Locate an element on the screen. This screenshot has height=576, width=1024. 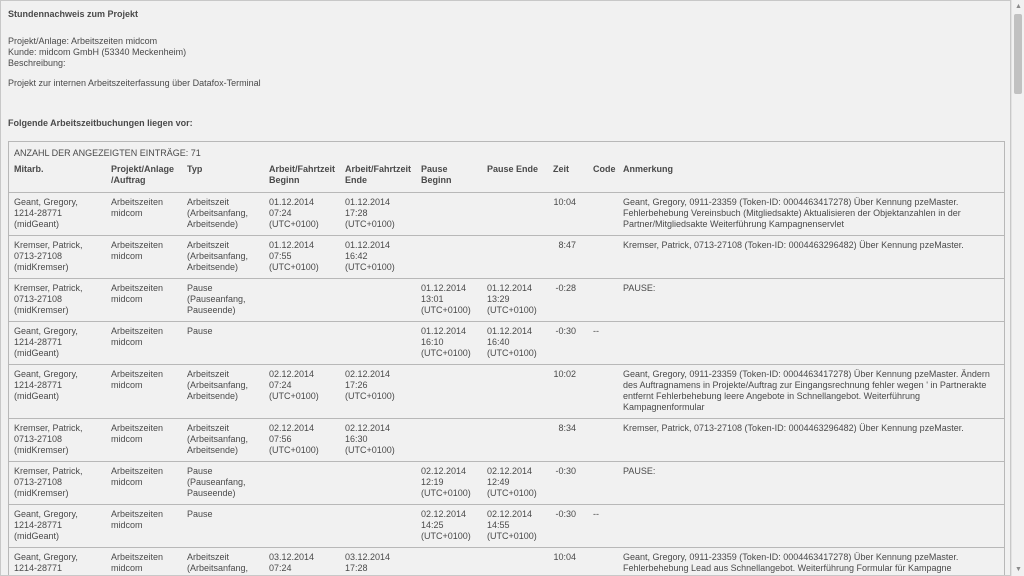
cell-mitarb: Geant, Gregory, 1214-28771 (midGeant) is located at coordinates (57, 343).